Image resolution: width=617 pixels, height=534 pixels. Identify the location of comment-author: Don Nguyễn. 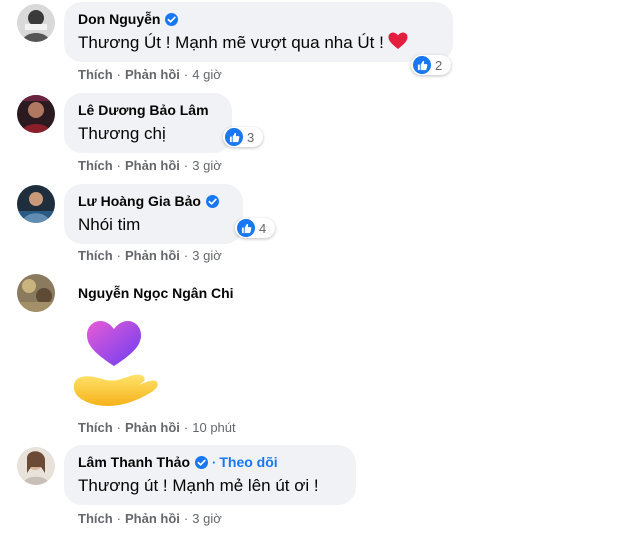
(119, 19).